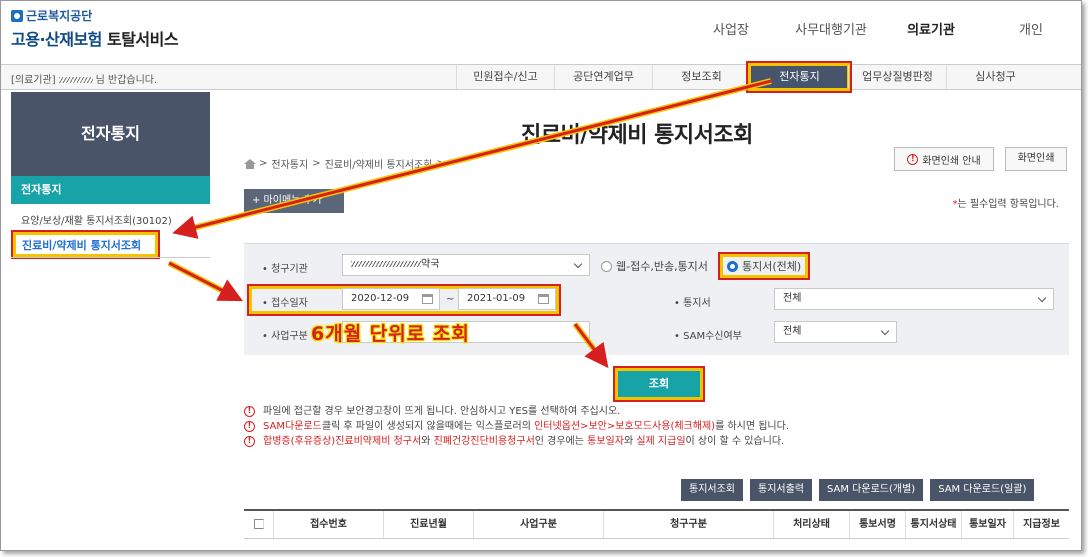 This screenshot has width=1088, height=557. I want to click on date-label: • 접수일자, so click(285, 303).